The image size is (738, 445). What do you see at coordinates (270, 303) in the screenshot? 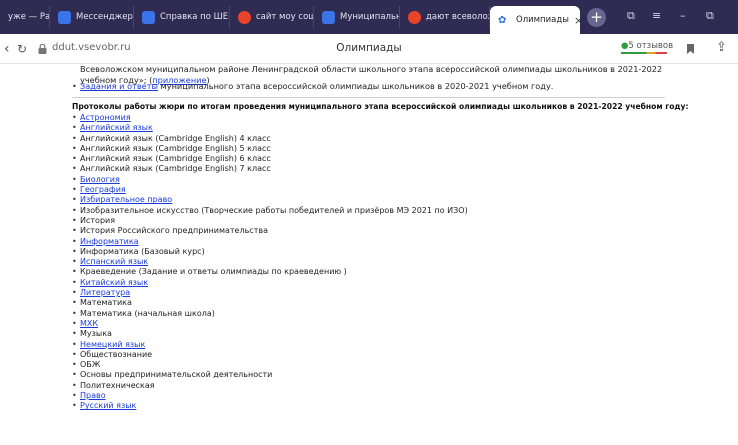
I see `list-item: • Математика` at bounding box center [270, 303].